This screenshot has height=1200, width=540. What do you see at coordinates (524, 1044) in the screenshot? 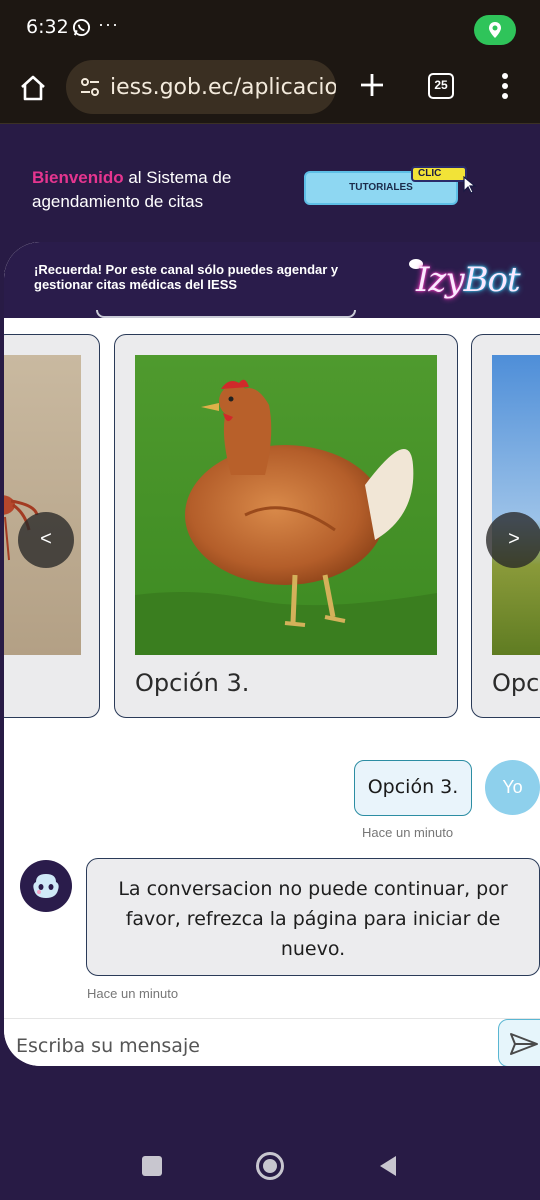
I see `send-icon` at bounding box center [524, 1044].